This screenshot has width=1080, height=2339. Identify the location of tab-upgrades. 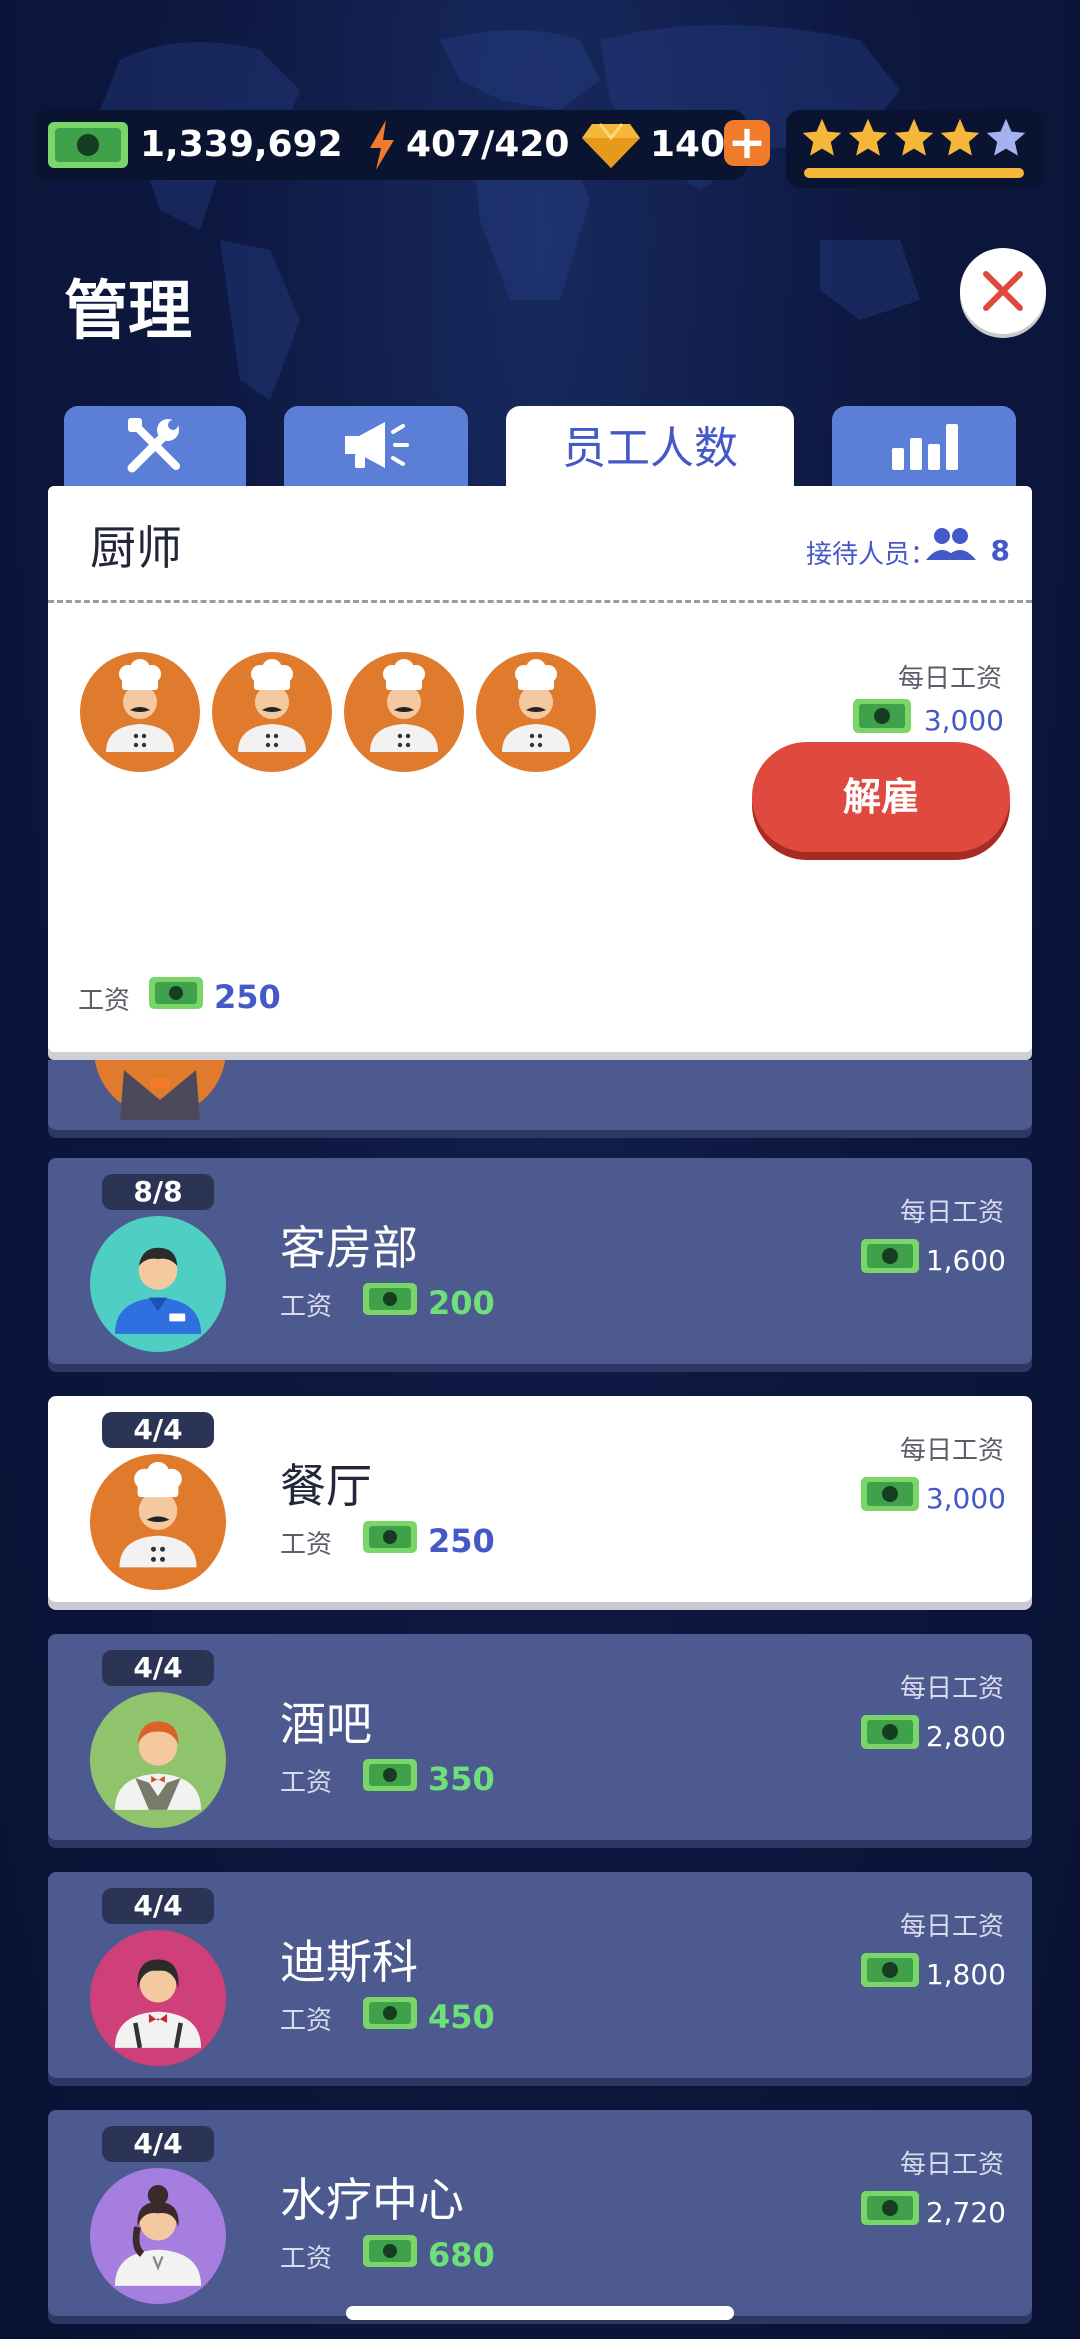
(155, 447).